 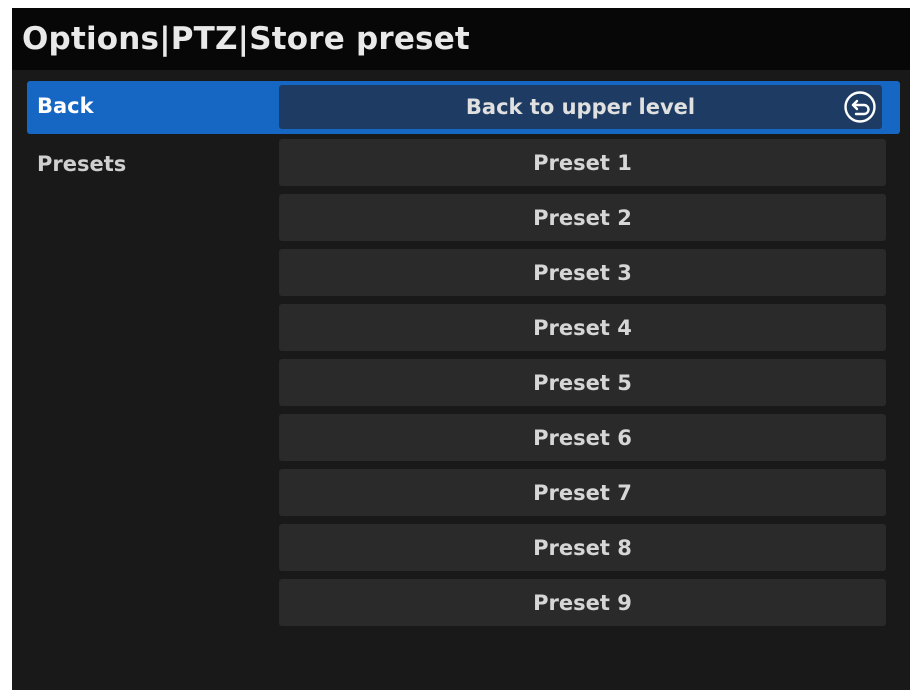 I want to click on preset-label: Preset 2, so click(x=582, y=217).